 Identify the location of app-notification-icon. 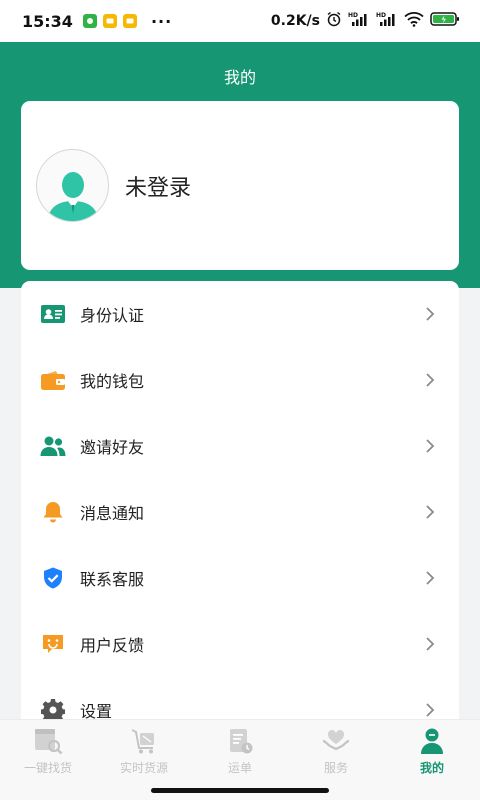
(89, 21).